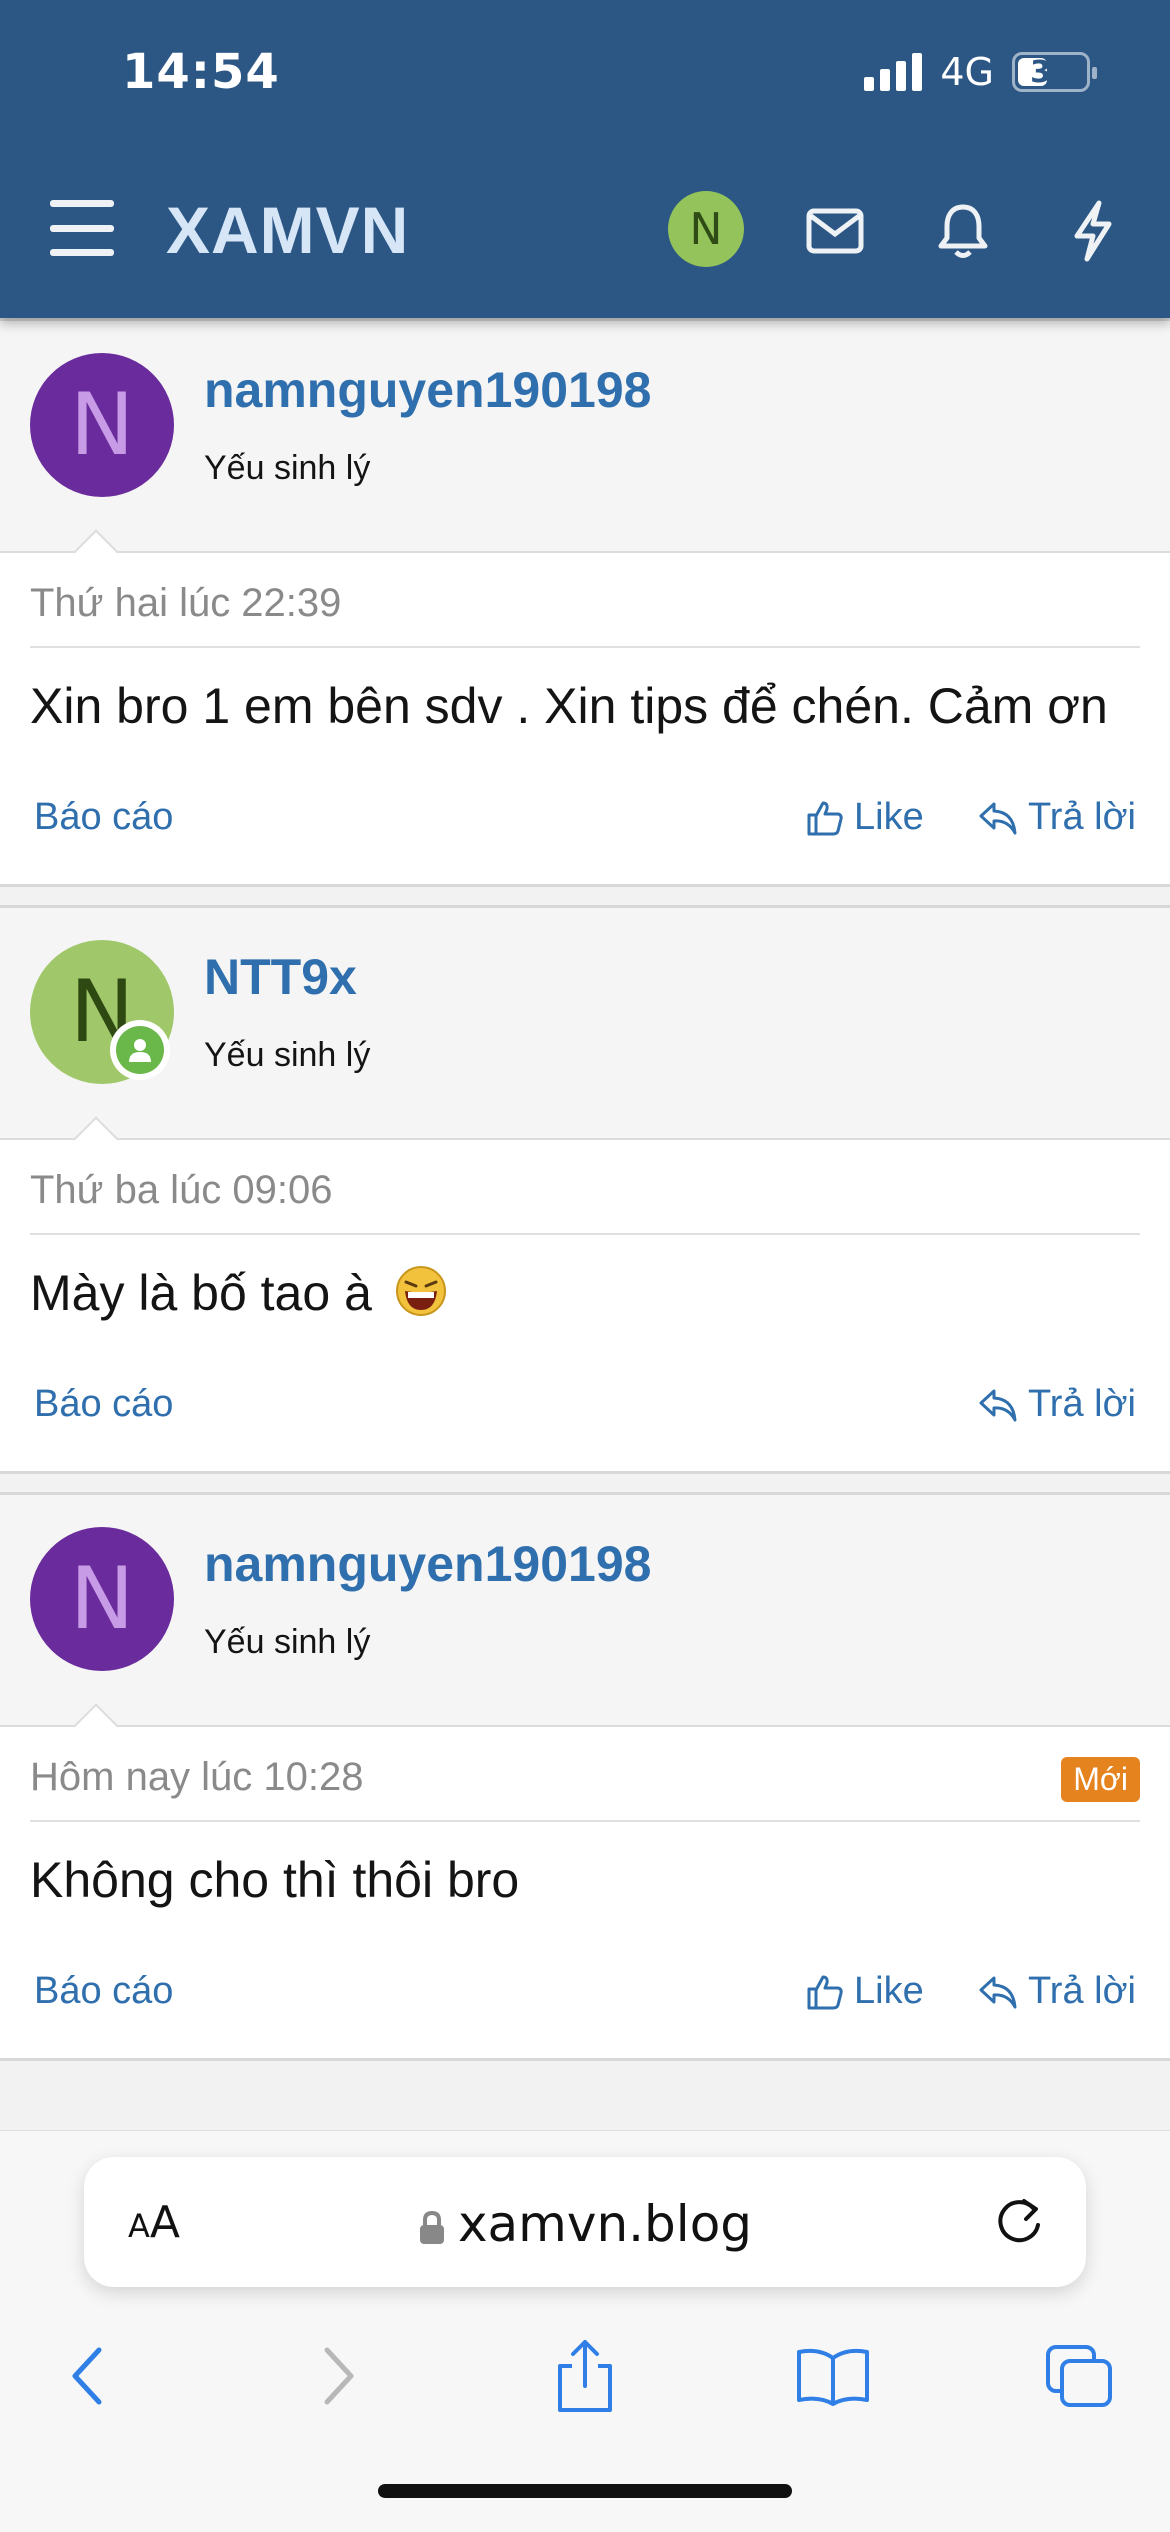 The width and height of the screenshot is (1170, 2532). I want to click on cellular-signal-icon, so click(893, 72).